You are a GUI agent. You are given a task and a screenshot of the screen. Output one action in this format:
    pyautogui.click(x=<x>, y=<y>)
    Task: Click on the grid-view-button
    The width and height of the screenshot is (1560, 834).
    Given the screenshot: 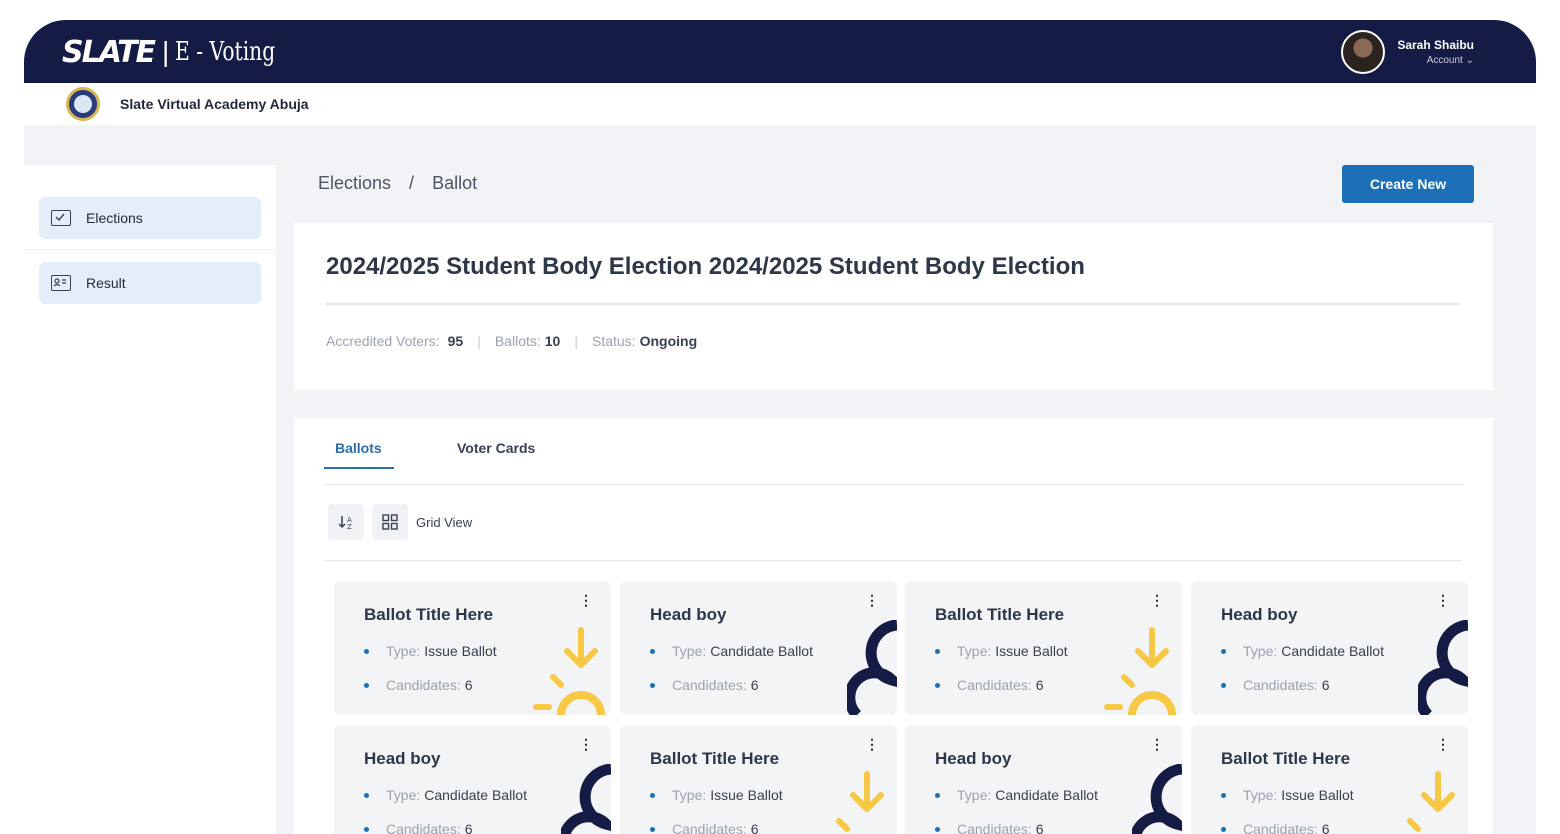 What is the action you would take?
    pyautogui.click(x=390, y=522)
    